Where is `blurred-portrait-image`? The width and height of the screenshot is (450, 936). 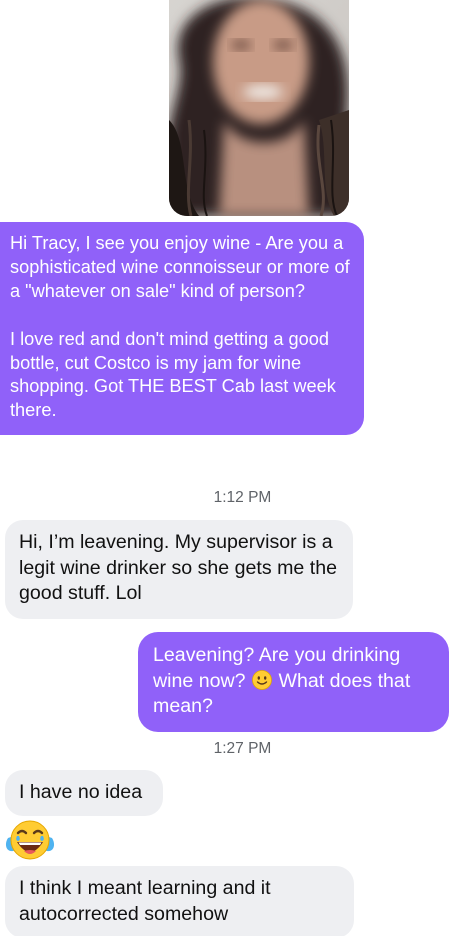 blurred-portrait-image is located at coordinates (259, 108).